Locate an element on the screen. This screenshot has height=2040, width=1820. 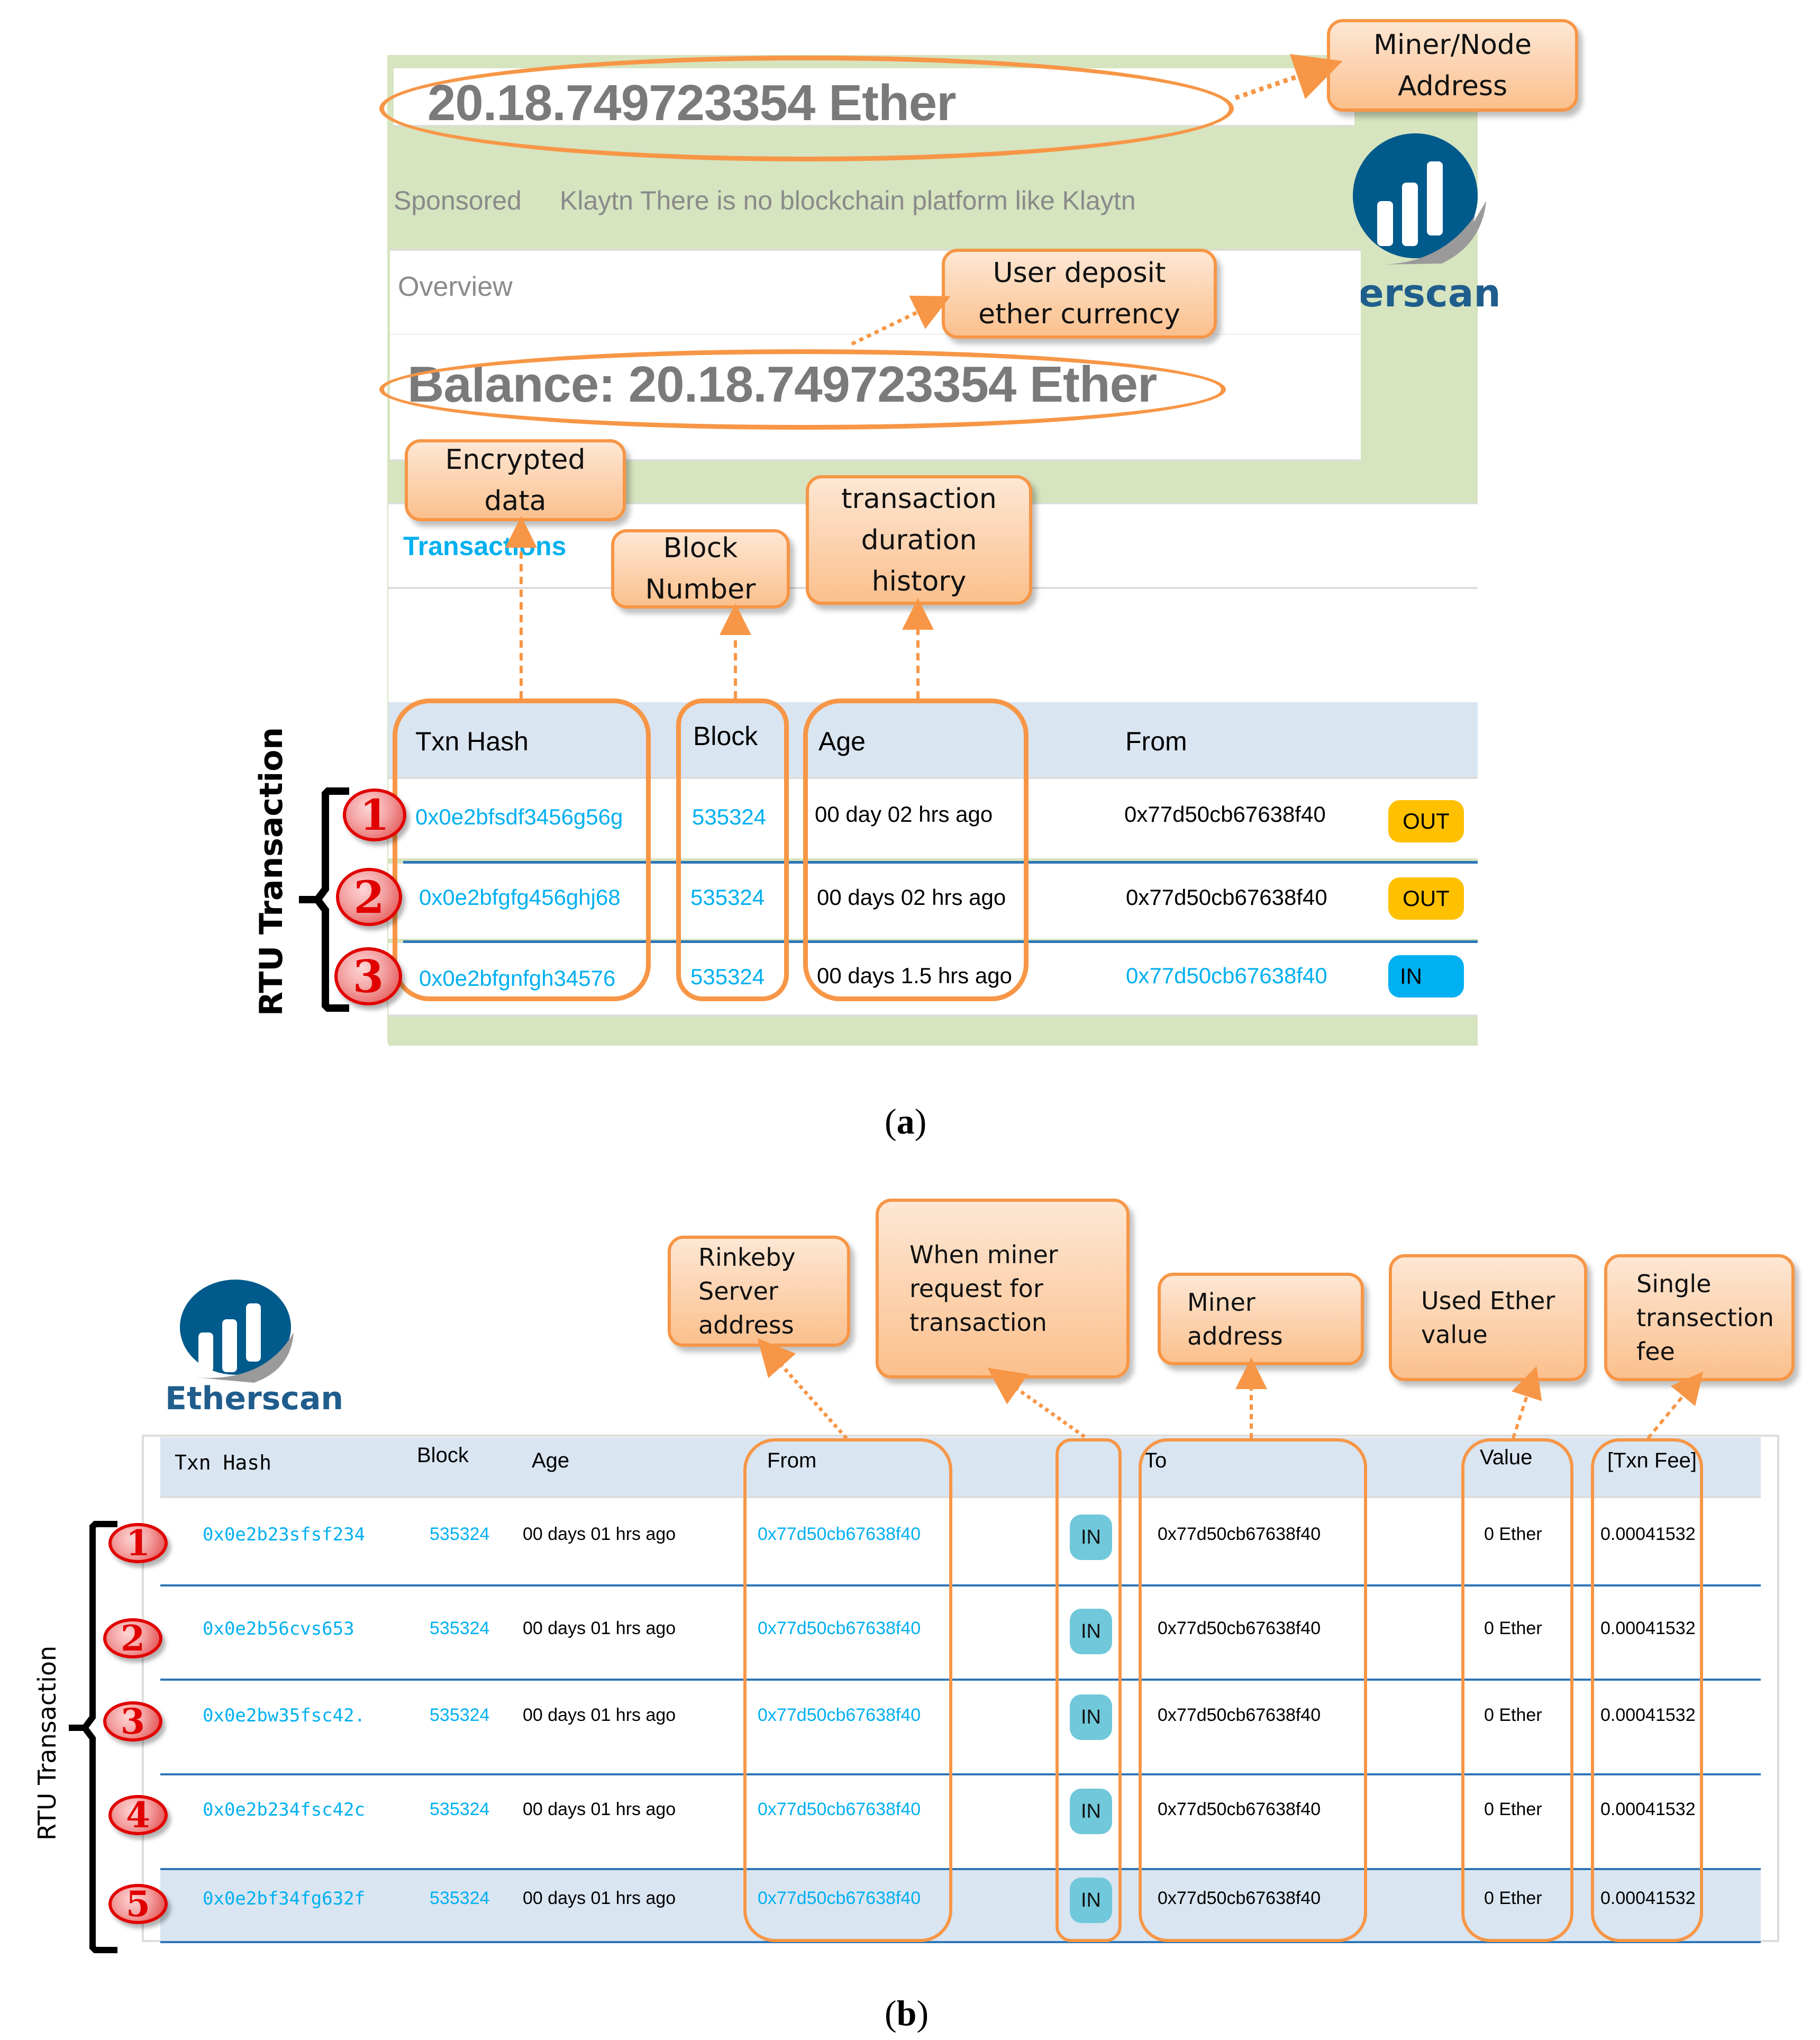
row-number-badge: 1 is located at coordinates (374, 814).